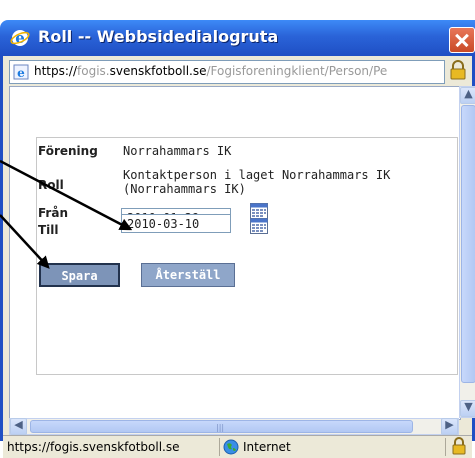 The width and height of the screenshot is (475, 458). Describe the element at coordinates (257, 175) in the screenshot. I see `roll-value-line1: Kontaktperson i laget Norrahammars IK` at that location.